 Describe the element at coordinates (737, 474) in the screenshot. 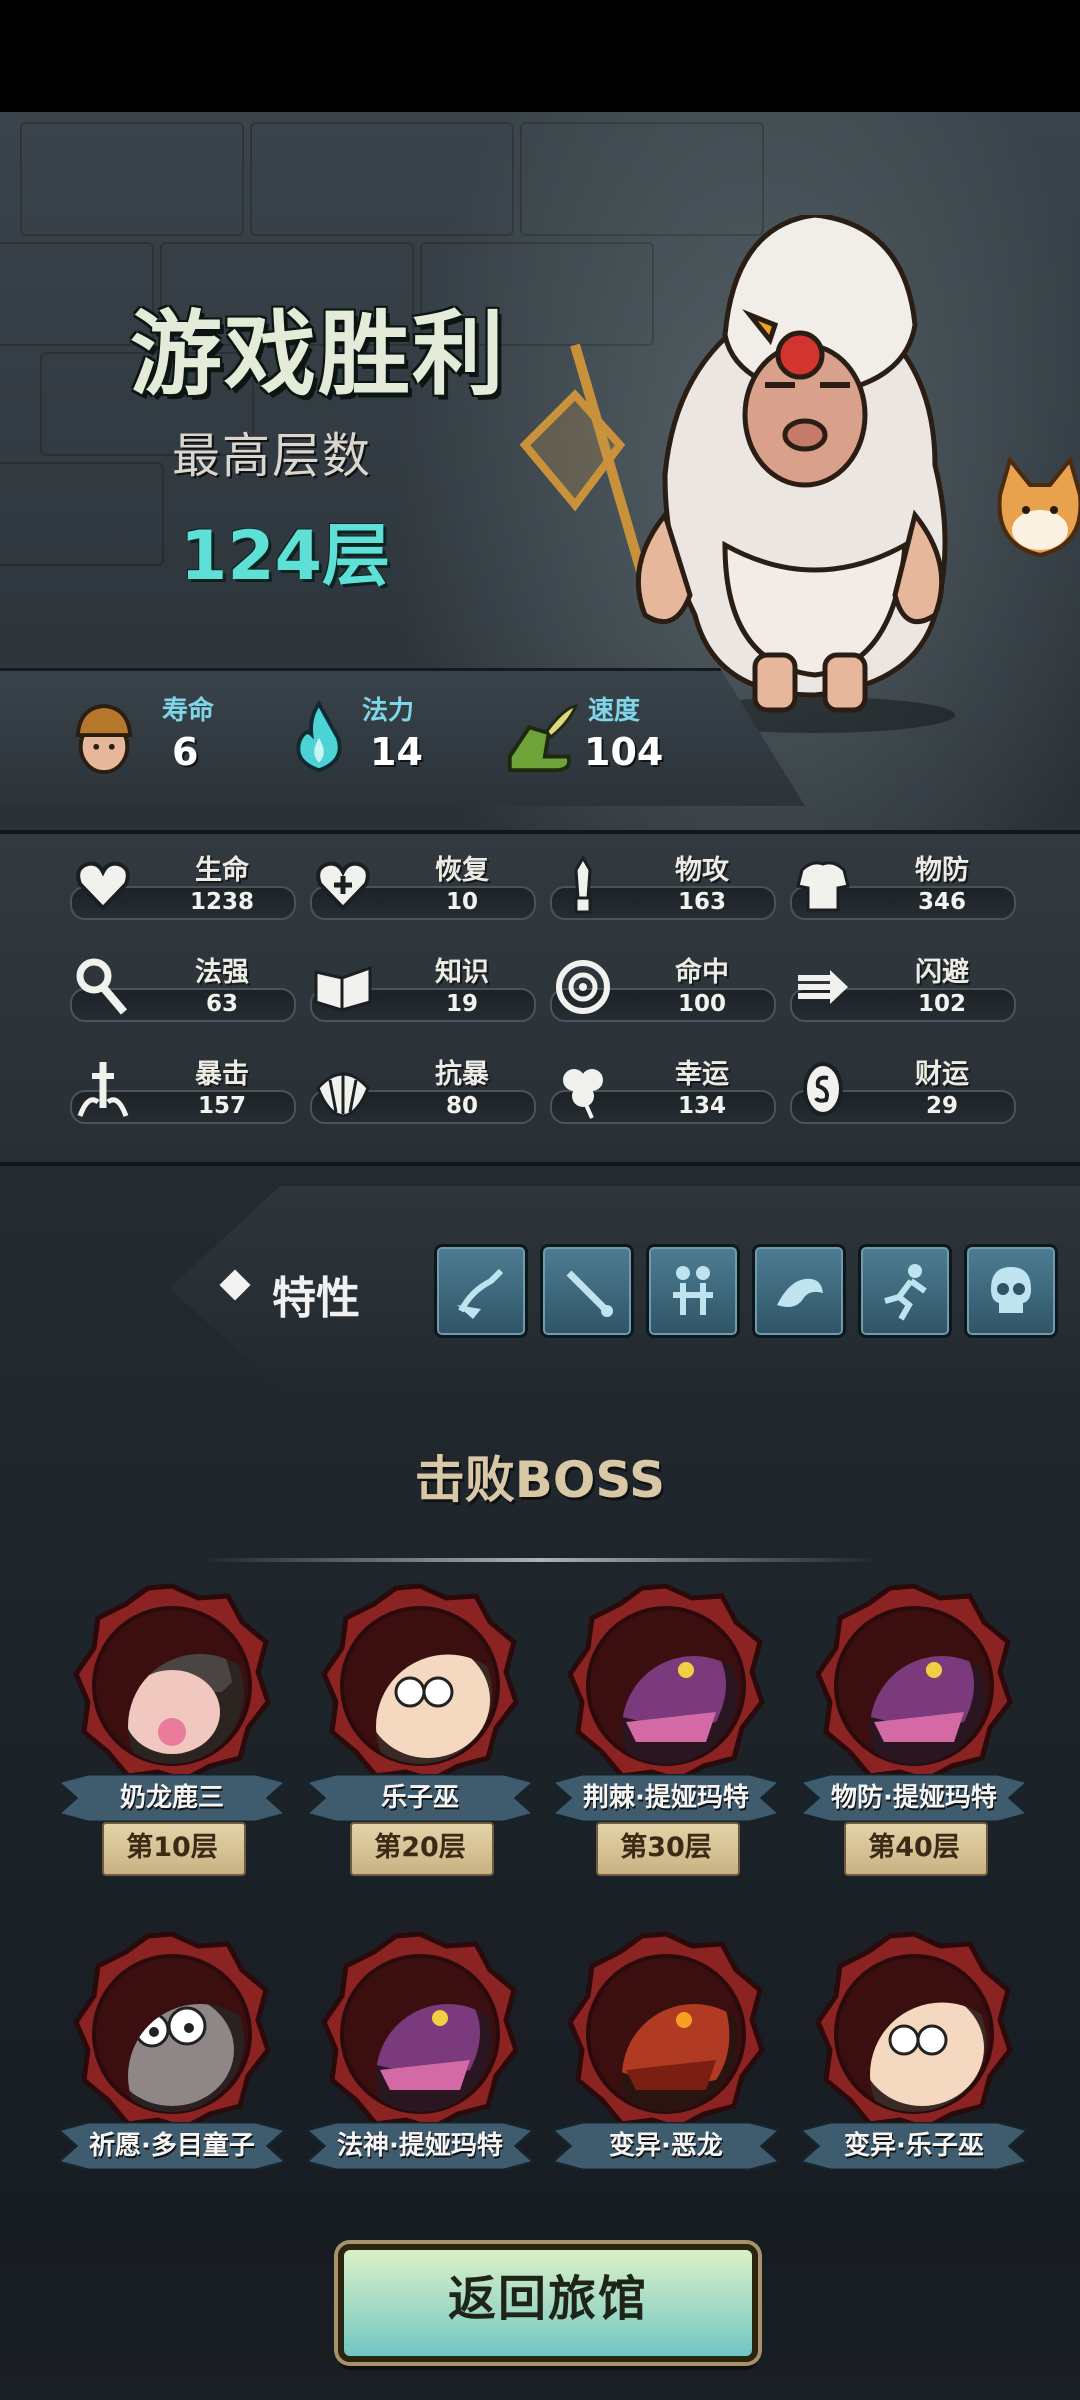

I see `hero-character-image` at that location.